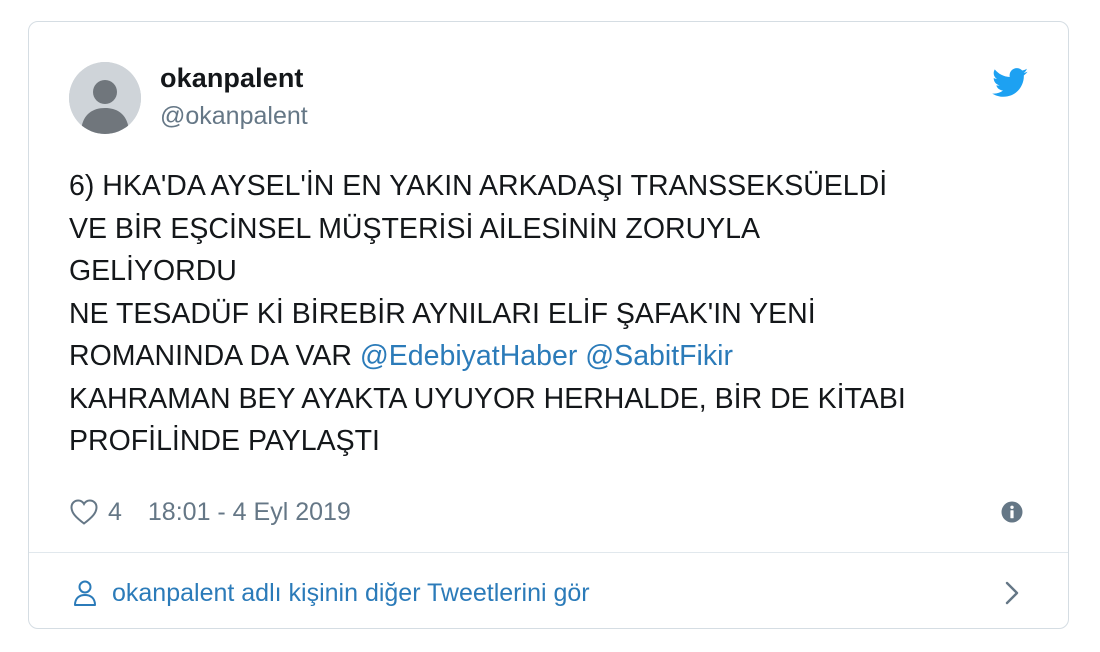 The image size is (1100, 652). I want to click on tweet-timestamp: 18:01 - 4 Eyl 2019, so click(249, 512).